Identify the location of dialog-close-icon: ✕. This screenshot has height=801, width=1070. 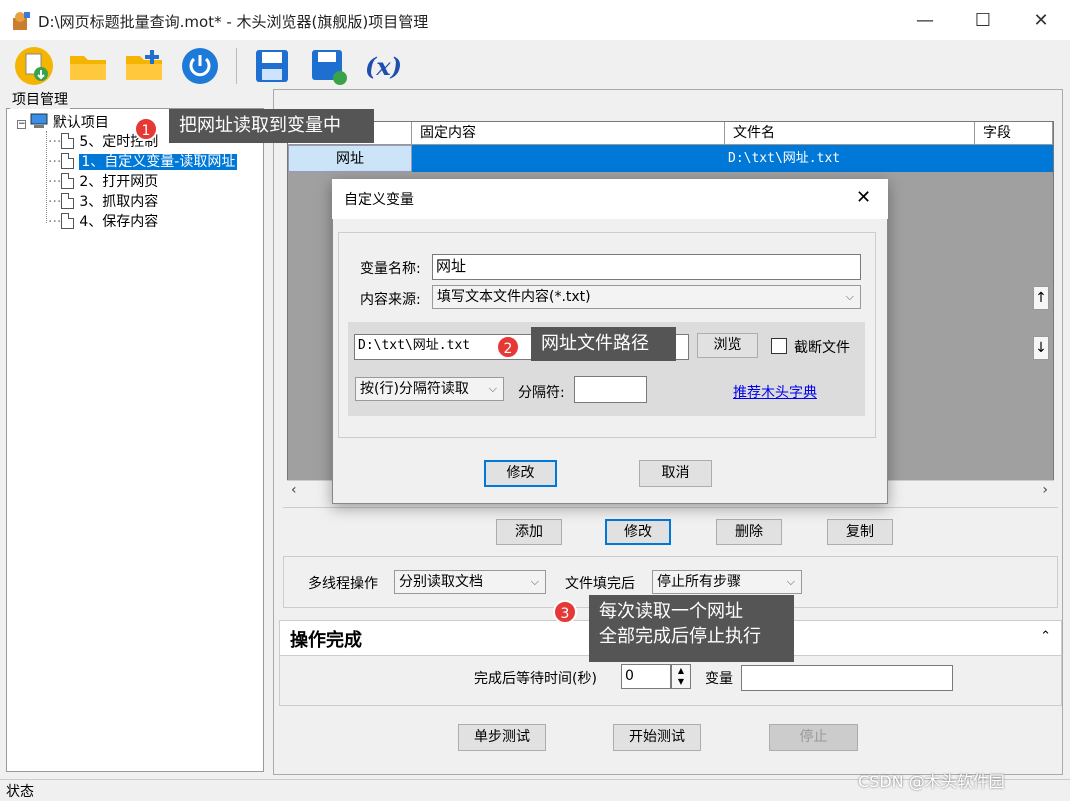
(863, 197).